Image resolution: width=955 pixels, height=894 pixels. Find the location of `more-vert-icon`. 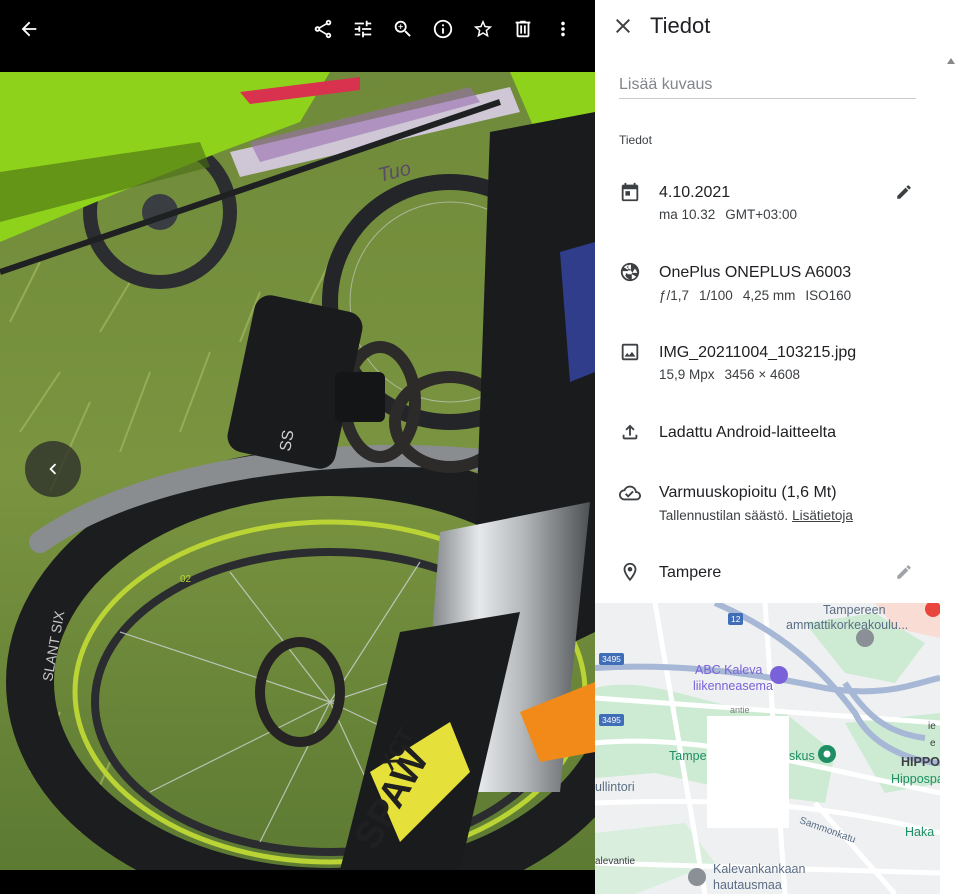

more-vert-icon is located at coordinates (563, 29).